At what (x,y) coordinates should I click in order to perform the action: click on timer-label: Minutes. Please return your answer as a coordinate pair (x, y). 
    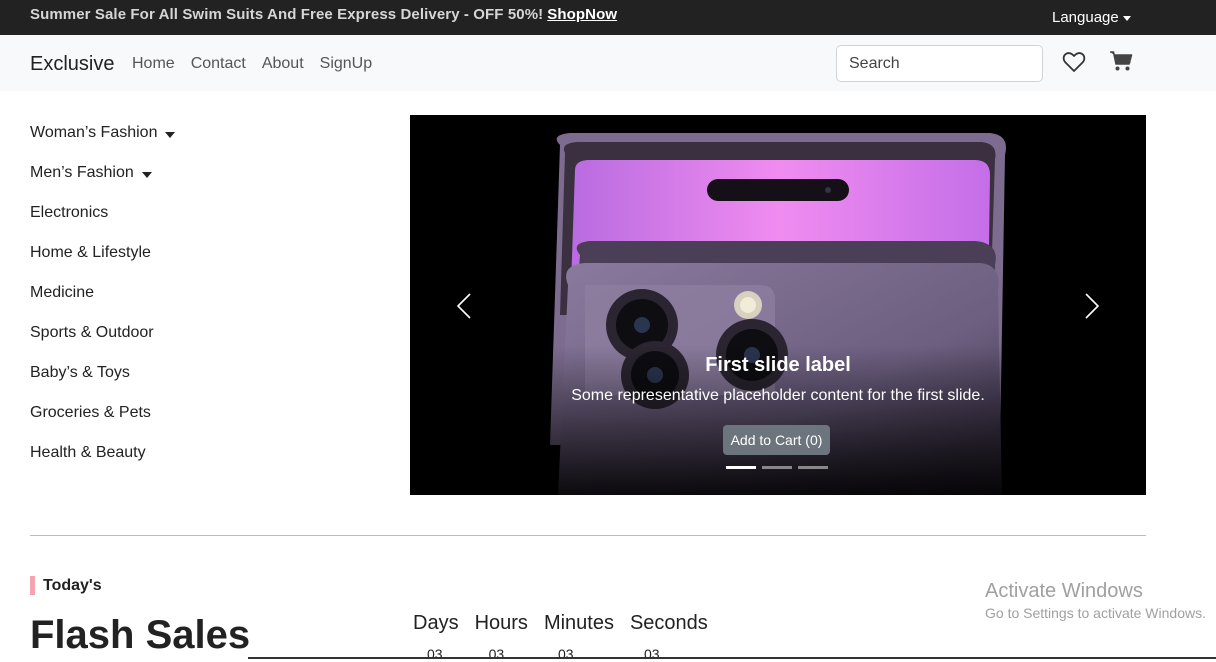
    Looking at the image, I should click on (578, 623).